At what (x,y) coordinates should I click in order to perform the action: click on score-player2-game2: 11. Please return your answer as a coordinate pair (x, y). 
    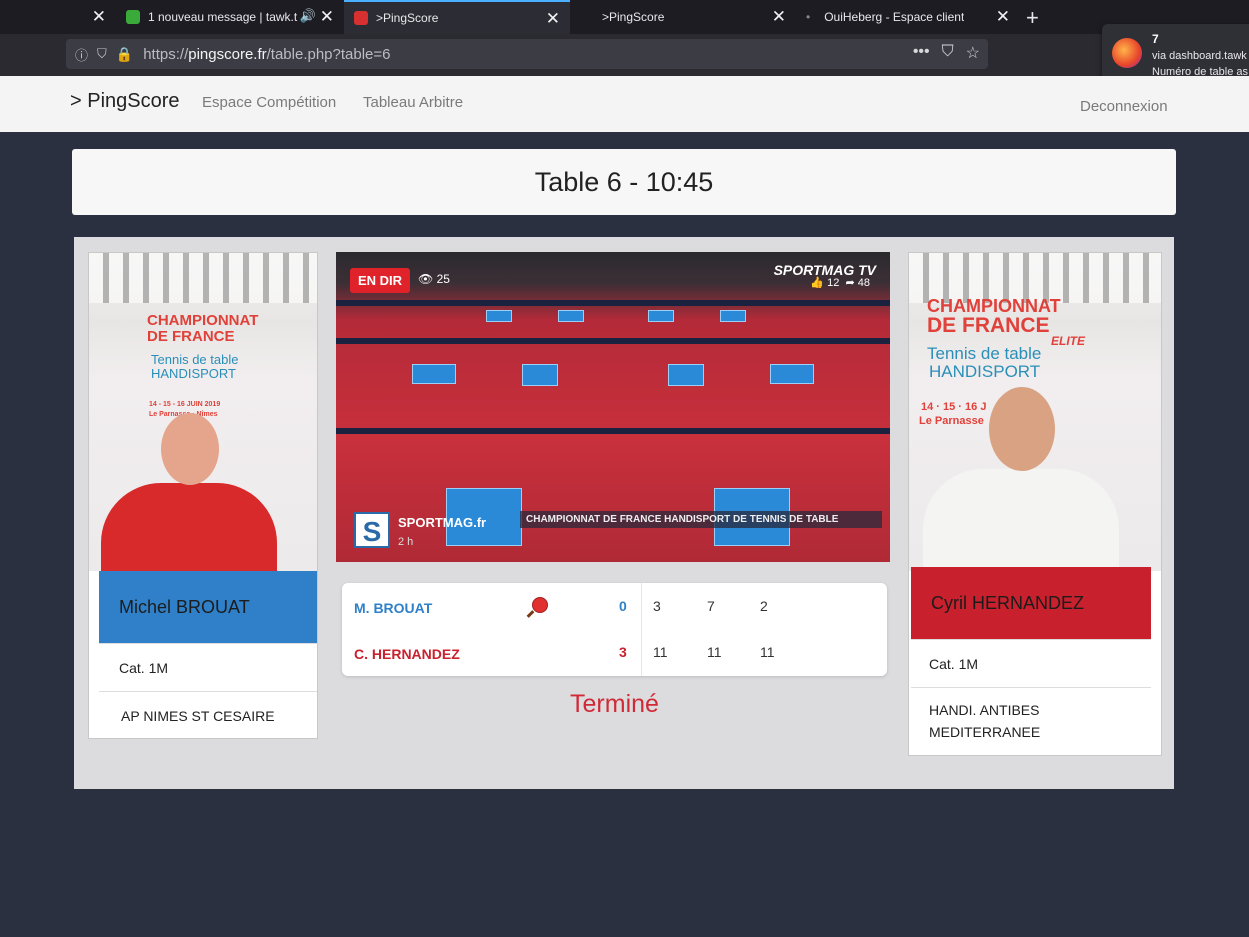
    Looking at the image, I should click on (714, 652).